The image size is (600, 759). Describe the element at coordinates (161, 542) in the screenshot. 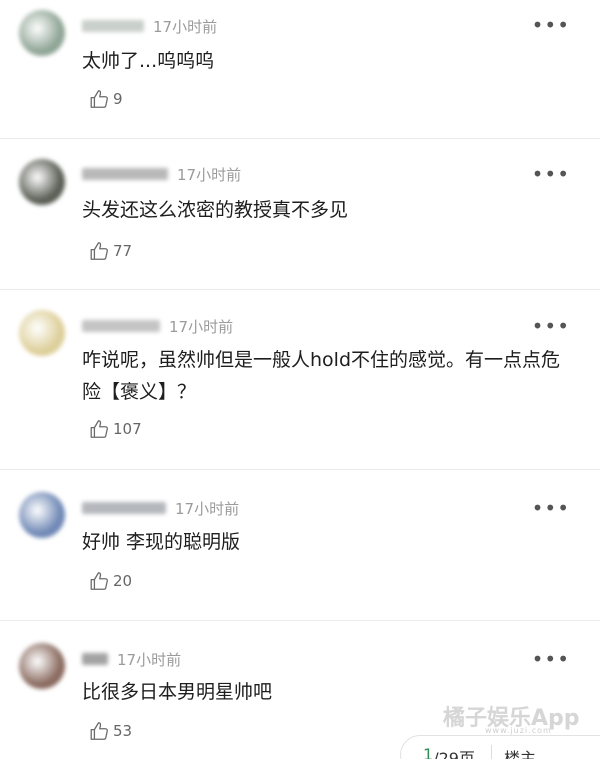

I see `comment-text: 好帅 李现的聪明版` at that location.